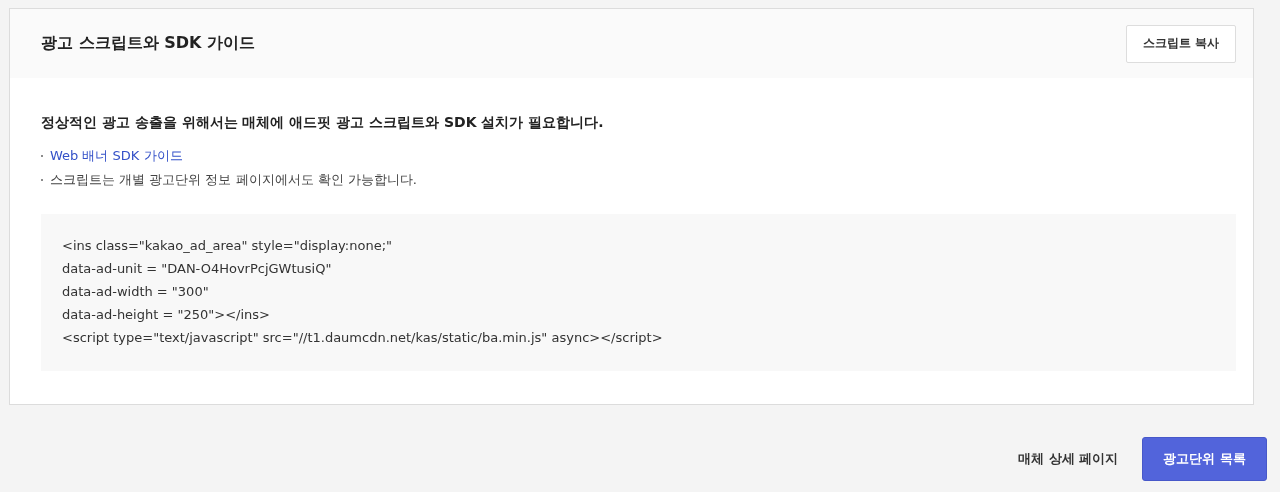 Image resolution: width=1280 pixels, height=492 pixels. What do you see at coordinates (136, 292) in the screenshot?
I see `code-line: data-ad-width = "300"` at bounding box center [136, 292].